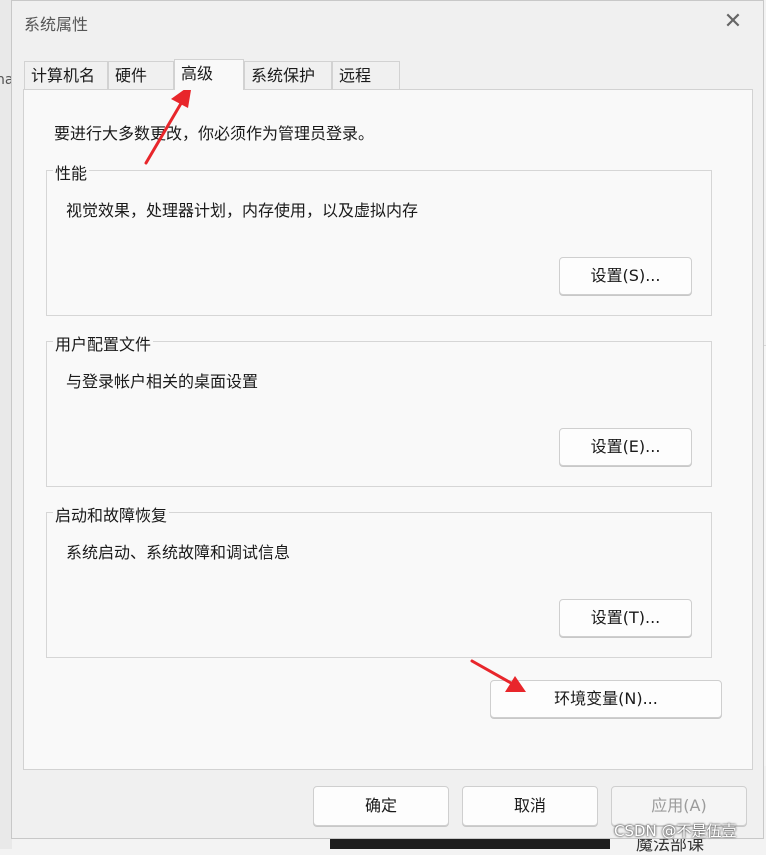 This screenshot has height=855, width=766. I want to click on performance-group-title: 性能, so click(71, 172).